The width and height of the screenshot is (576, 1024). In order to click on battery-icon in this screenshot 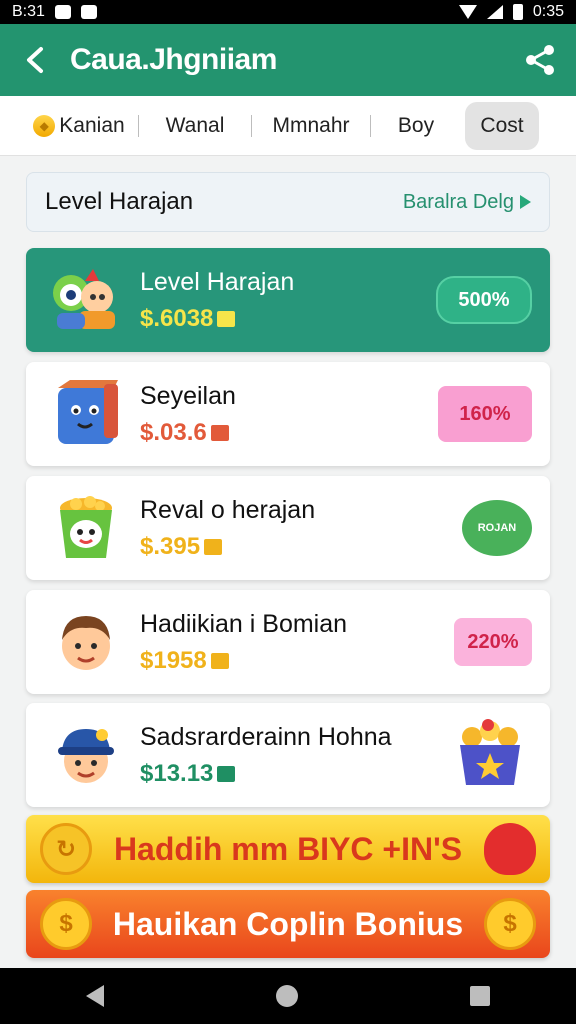, I will do `click(517, 12)`.